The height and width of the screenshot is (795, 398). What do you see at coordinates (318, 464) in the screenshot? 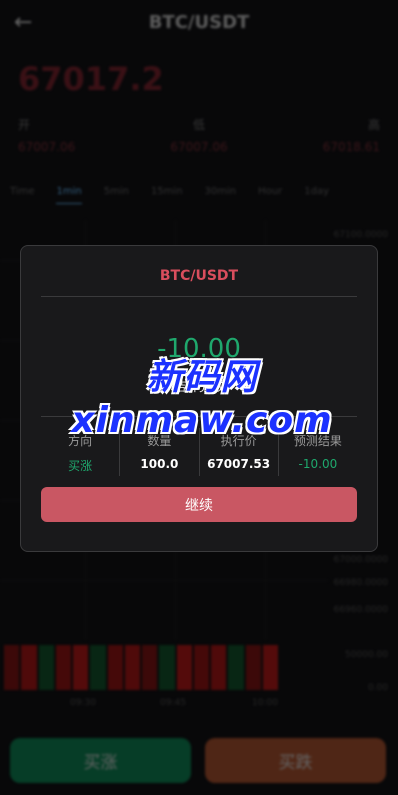
I see `prediction-result-value: -10.00` at bounding box center [318, 464].